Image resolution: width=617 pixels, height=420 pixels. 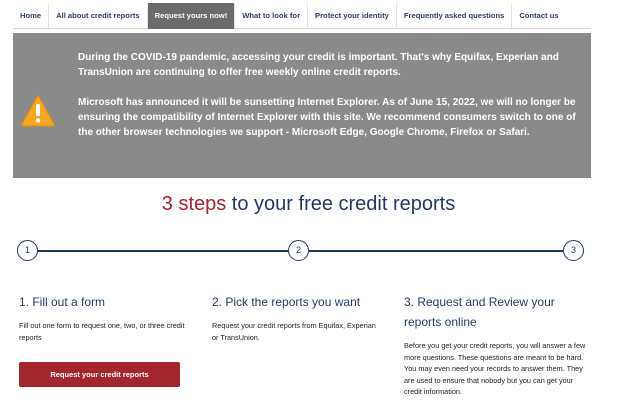 I want to click on step-circle-3: 3, so click(x=573, y=250).